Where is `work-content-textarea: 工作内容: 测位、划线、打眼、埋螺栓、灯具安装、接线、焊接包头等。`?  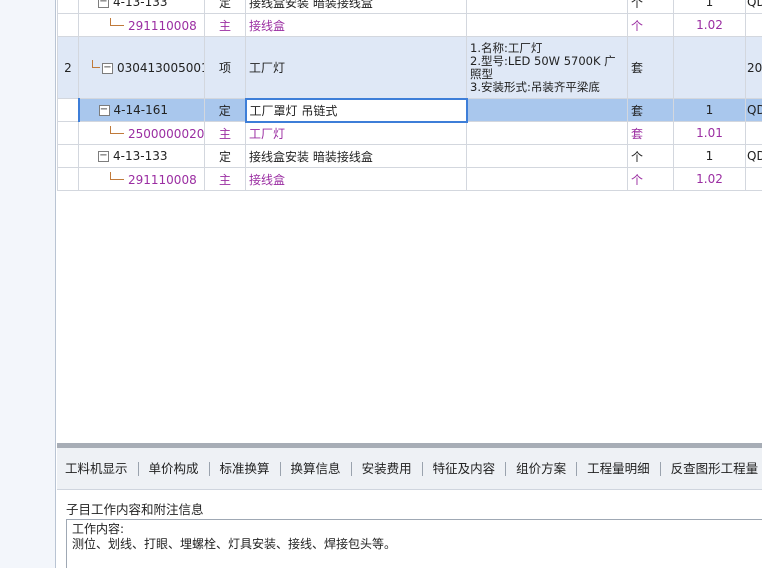
work-content-textarea: 工作内容: 测位、划线、打眼、埋螺栓、灯具安装、接线、焊接包头等。 is located at coordinates (414, 543).